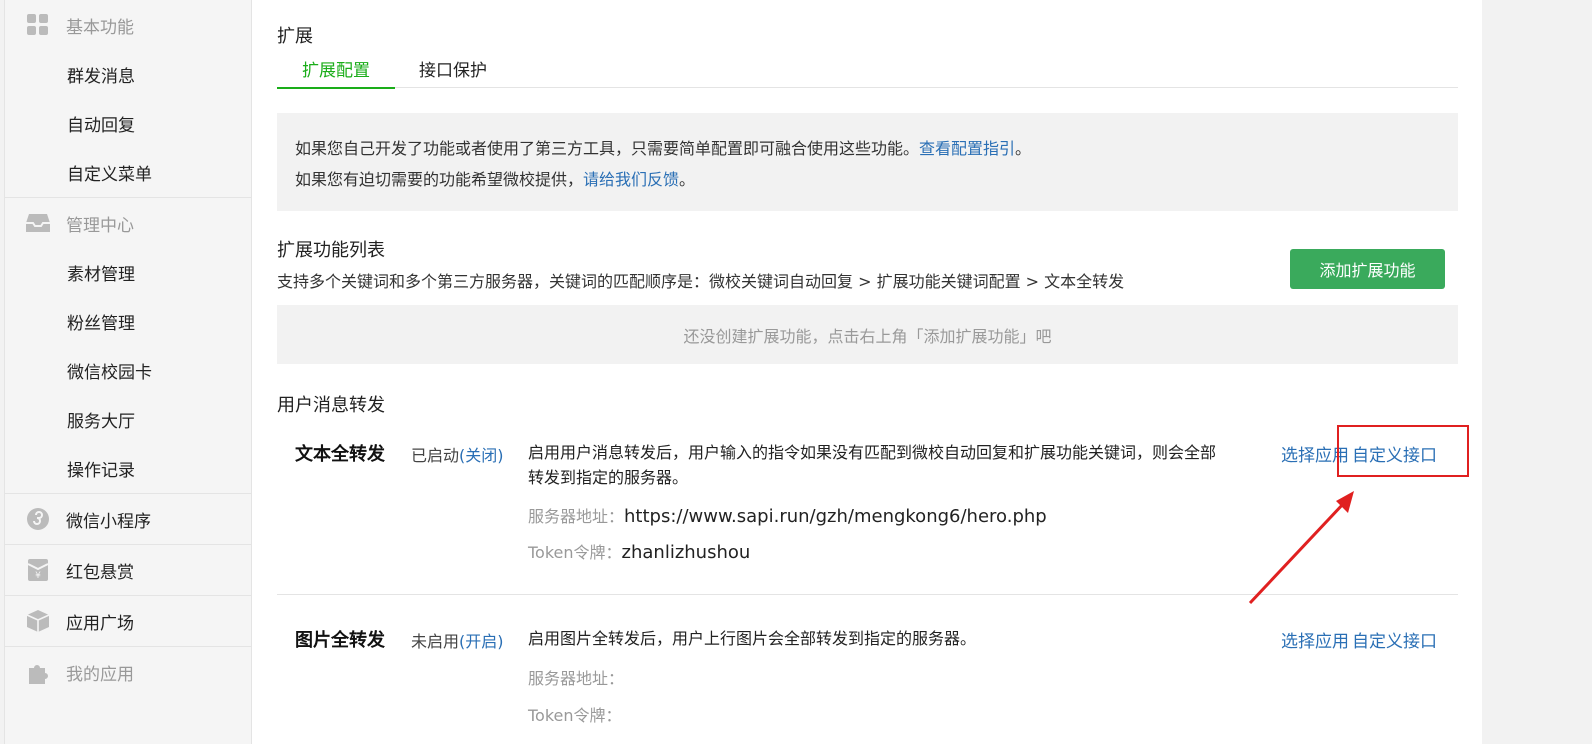  I want to click on sidebar-item-campus-card: 微信校园卡, so click(128, 370).